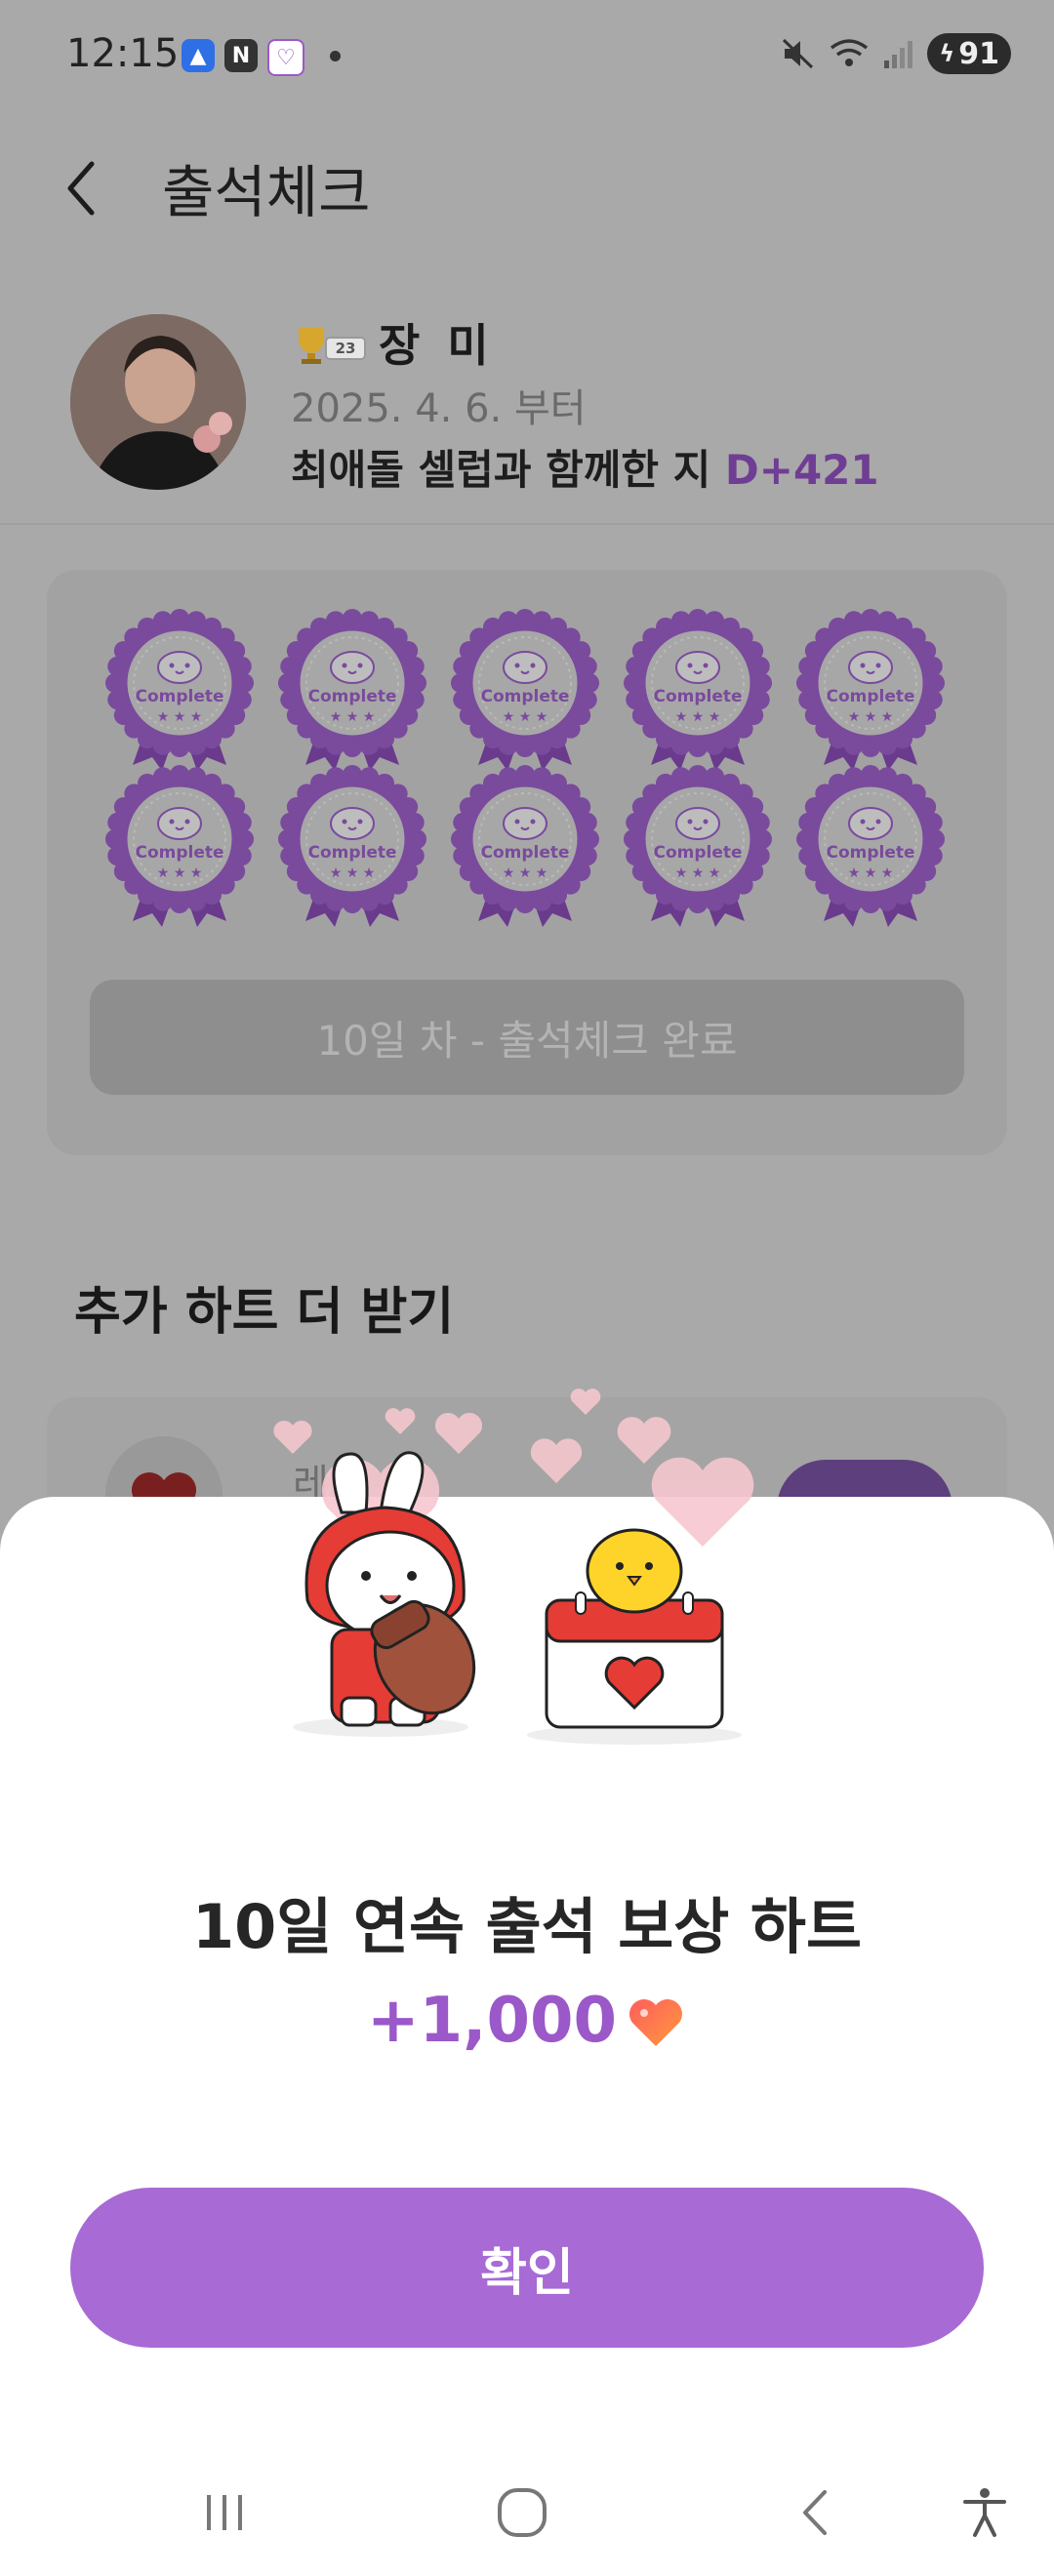  What do you see at coordinates (332, 346) in the screenshot?
I see `trophy-icon: 23` at bounding box center [332, 346].